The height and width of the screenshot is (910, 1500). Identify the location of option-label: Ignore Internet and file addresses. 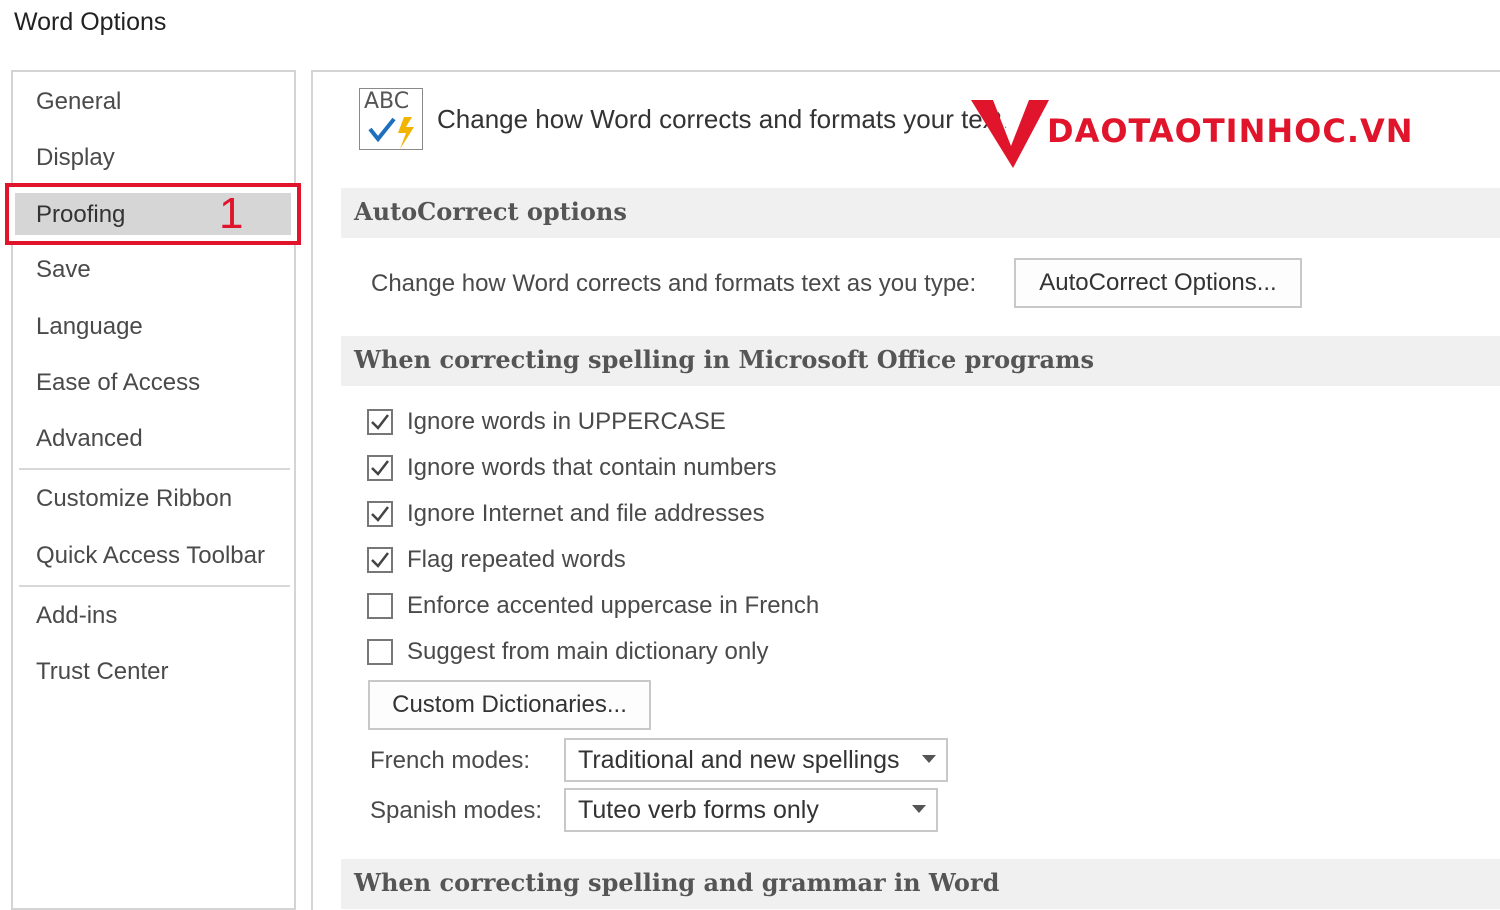
(586, 513).